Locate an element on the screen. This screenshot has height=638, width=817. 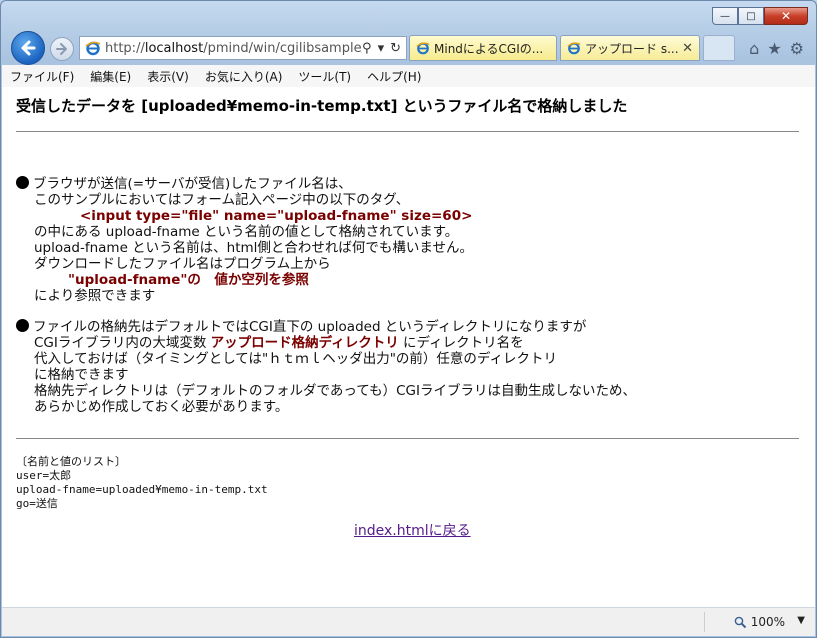
list-item: go=送信 is located at coordinates (37, 503).